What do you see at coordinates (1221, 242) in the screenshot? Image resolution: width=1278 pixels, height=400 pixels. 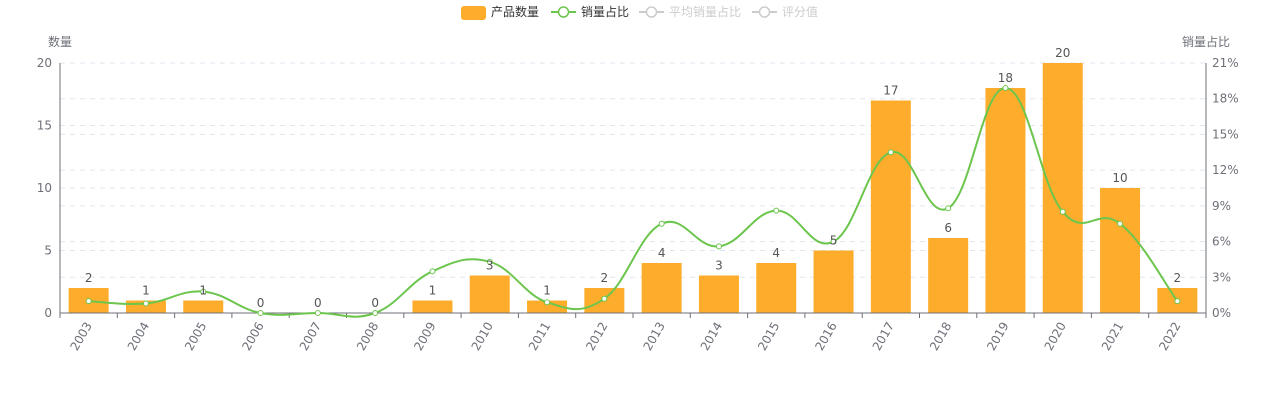 I see `y-right-tick-label: 6%` at bounding box center [1221, 242].